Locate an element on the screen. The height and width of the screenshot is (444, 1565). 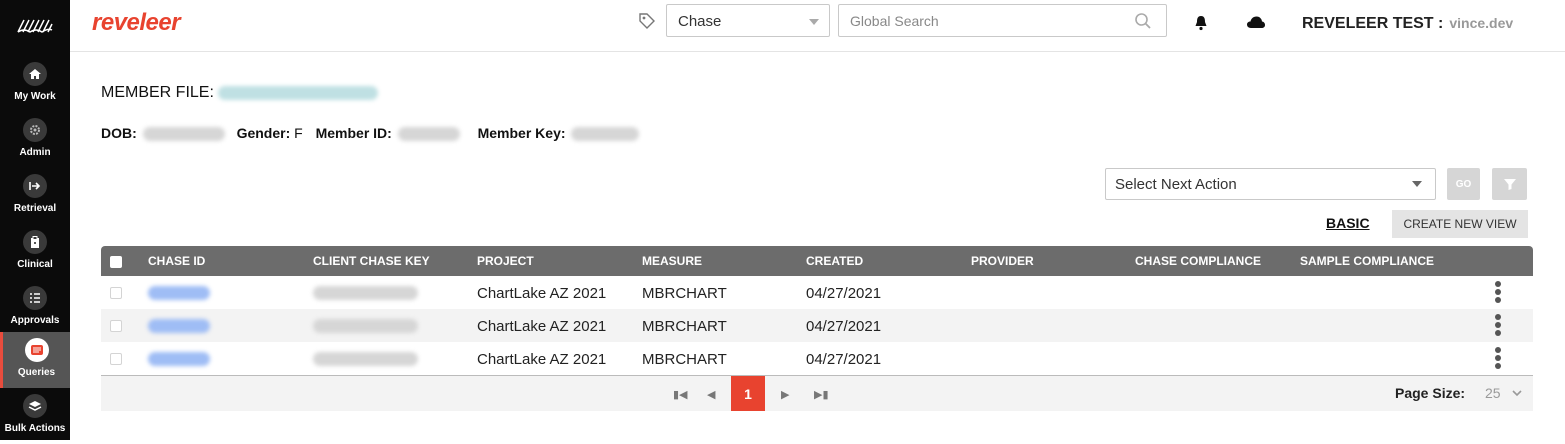
column-header: PROJECT is located at coordinates (505, 261).